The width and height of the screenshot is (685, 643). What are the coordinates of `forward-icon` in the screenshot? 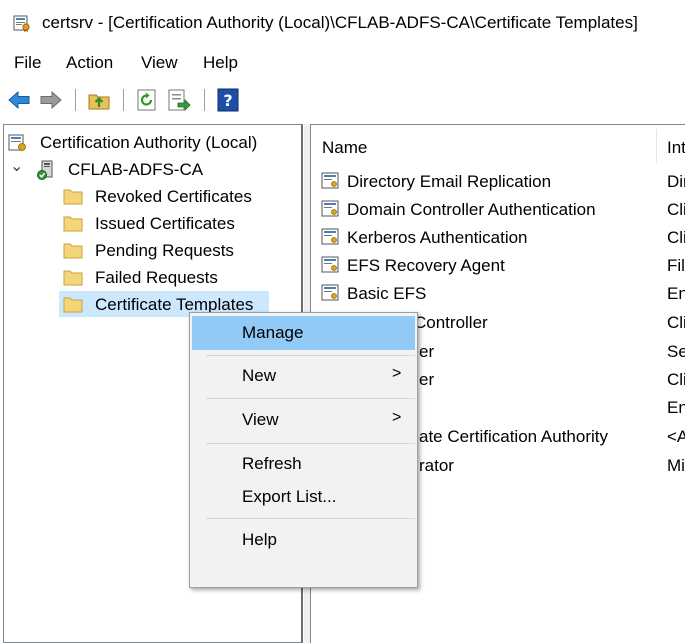 It's located at (51, 100).